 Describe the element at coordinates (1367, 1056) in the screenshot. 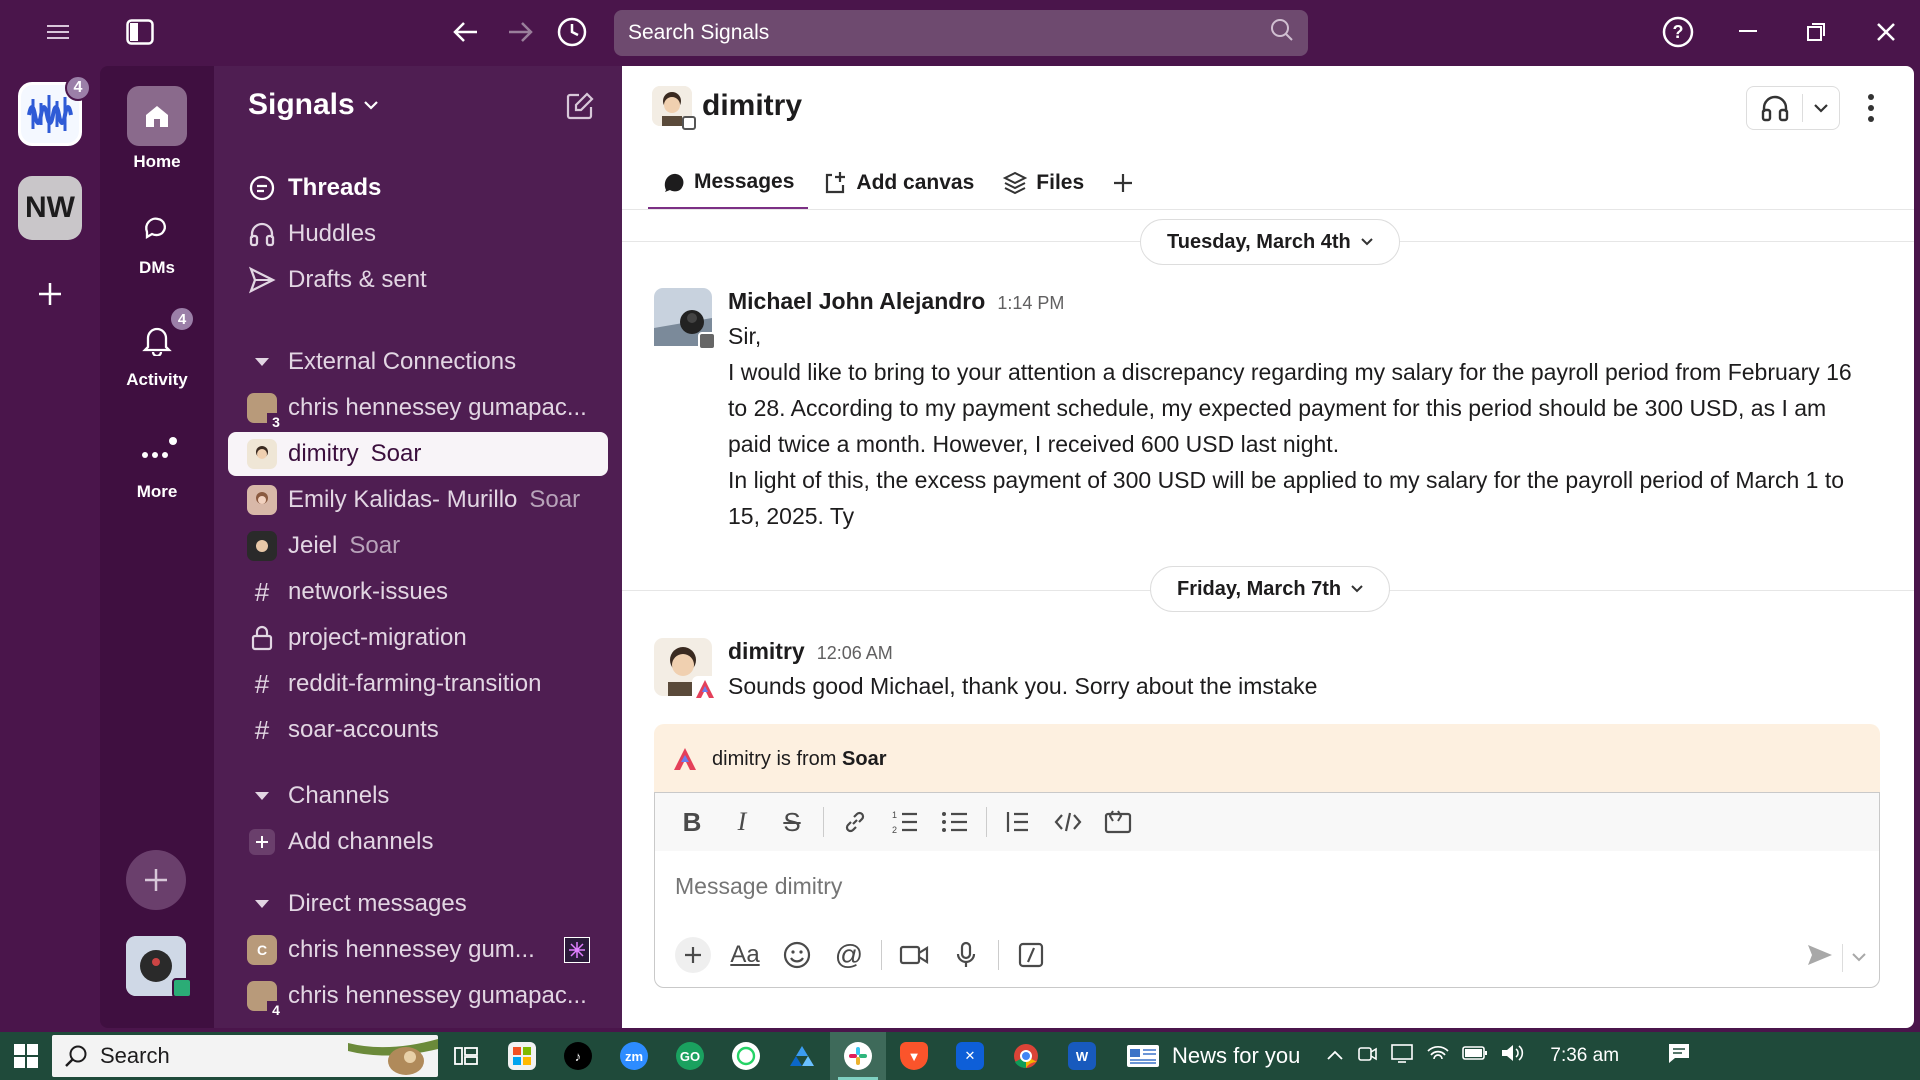

I see `meet-icon` at that location.